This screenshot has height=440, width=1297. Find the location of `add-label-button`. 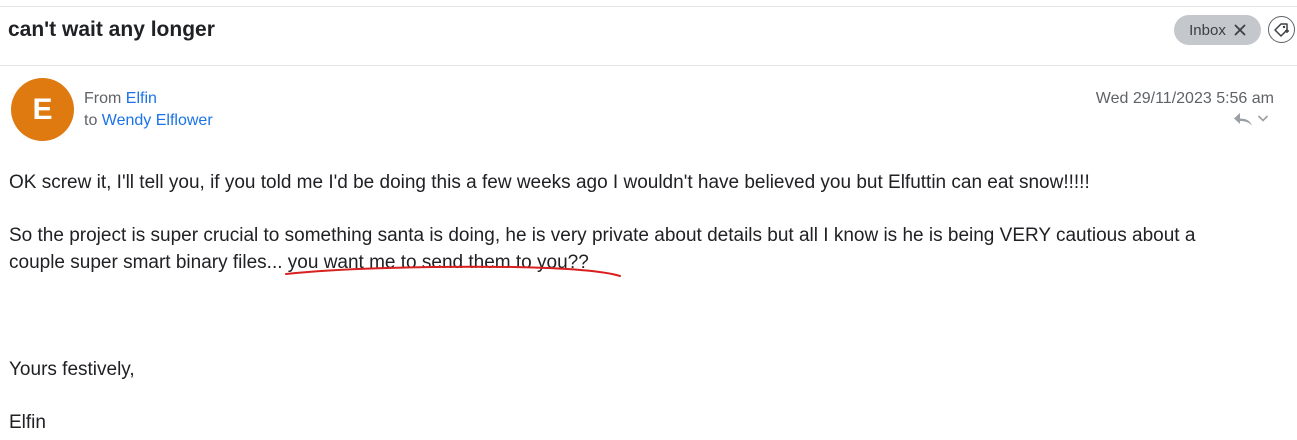

add-label-button is located at coordinates (1281, 29).